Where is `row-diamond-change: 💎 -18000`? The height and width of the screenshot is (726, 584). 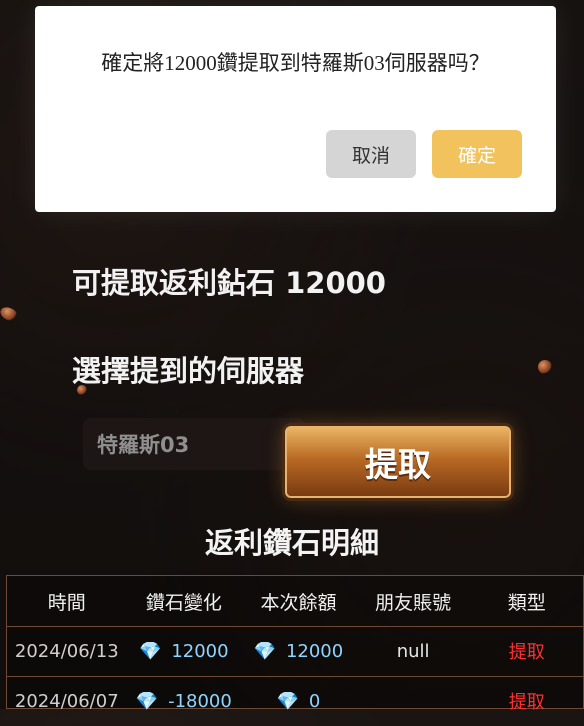
row-diamond-change: 💎 -18000 is located at coordinates (184, 701).